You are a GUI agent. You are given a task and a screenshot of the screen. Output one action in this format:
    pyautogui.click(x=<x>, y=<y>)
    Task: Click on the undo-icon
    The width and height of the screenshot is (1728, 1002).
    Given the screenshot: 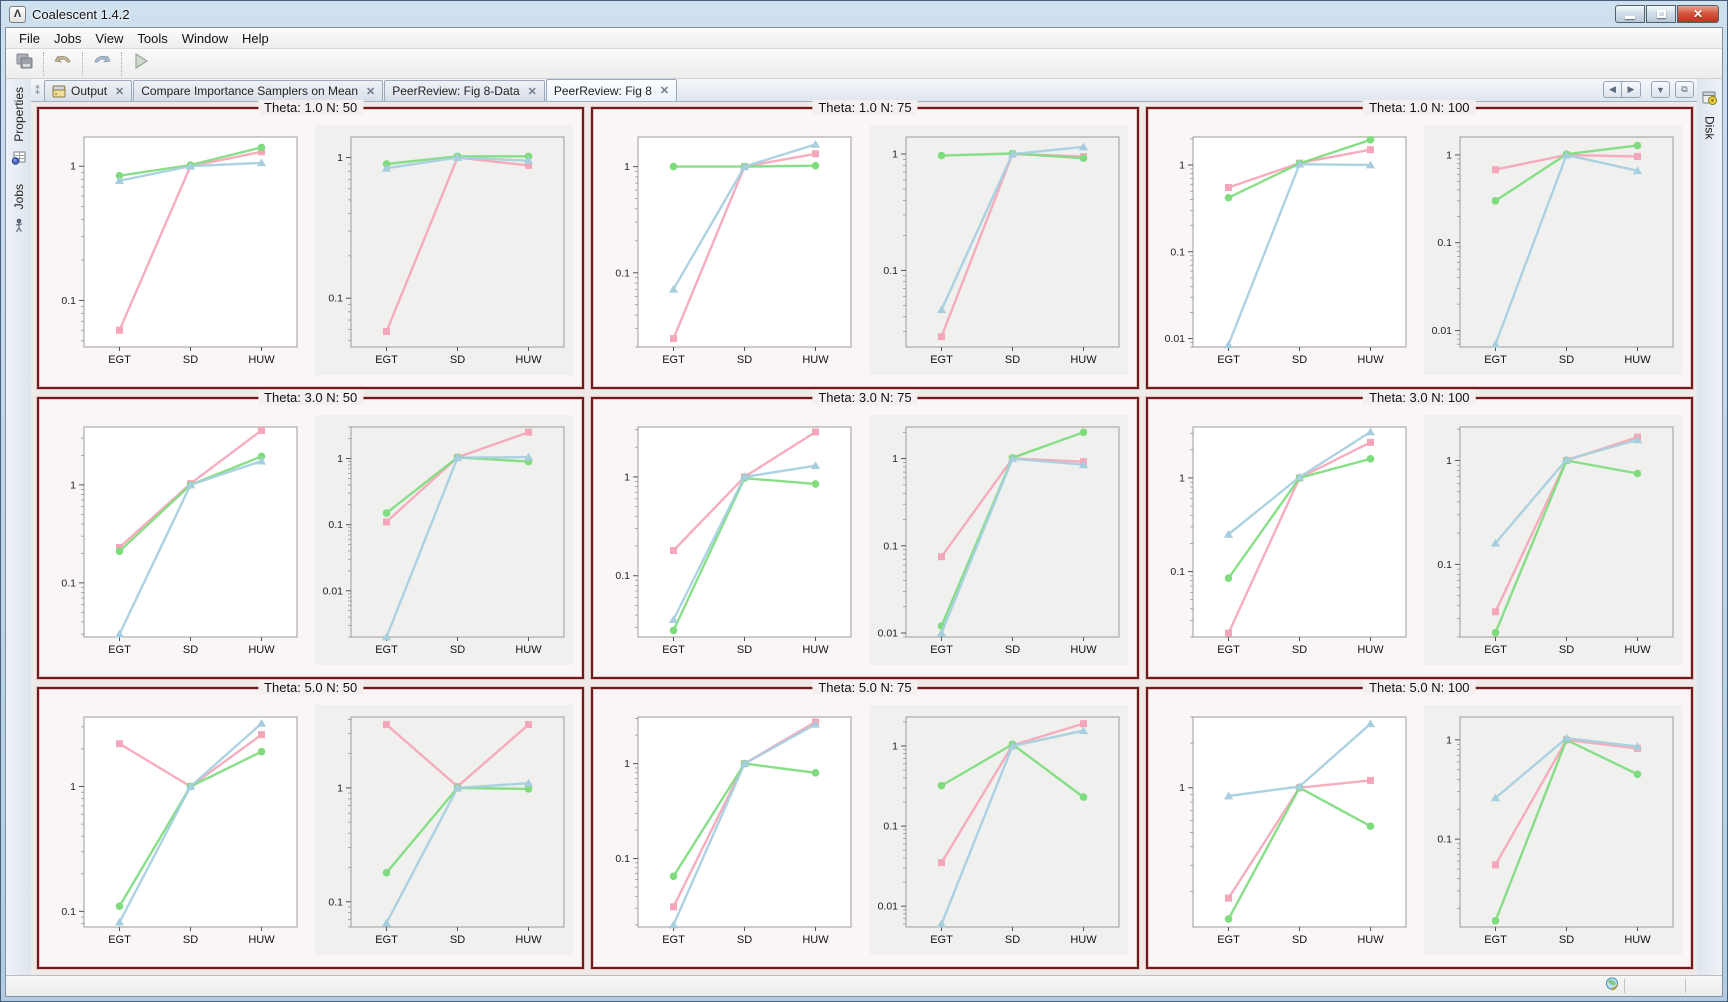 What is the action you would take?
    pyautogui.click(x=63, y=63)
    